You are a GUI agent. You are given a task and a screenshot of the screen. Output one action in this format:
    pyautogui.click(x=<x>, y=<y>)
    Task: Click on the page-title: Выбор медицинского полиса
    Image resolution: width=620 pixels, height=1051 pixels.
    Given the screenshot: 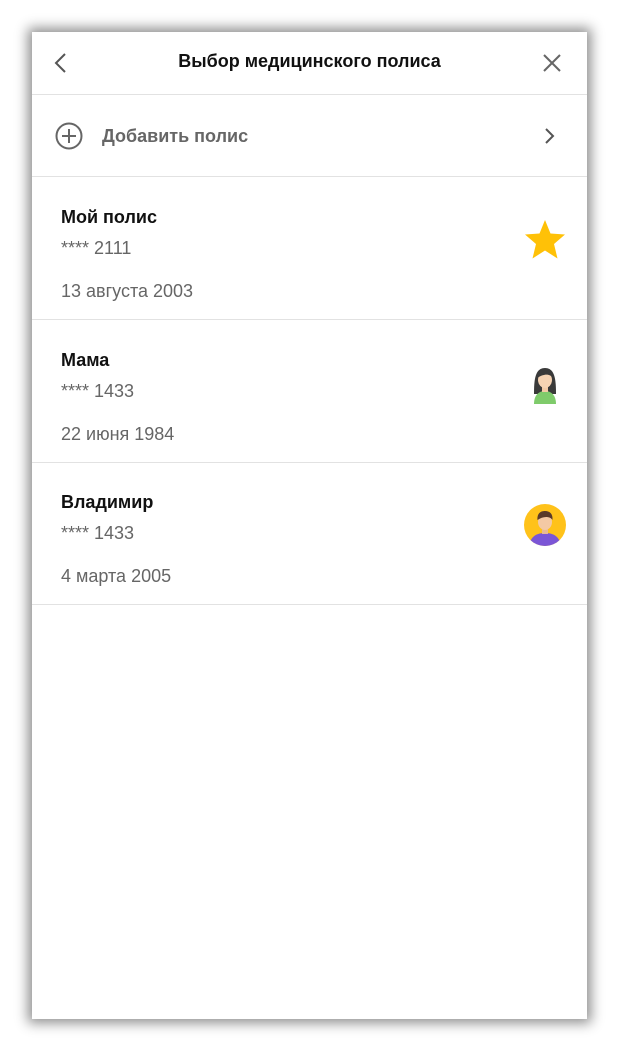 What is the action you would take?
    pyautogui.click(x=309, y=61)
    